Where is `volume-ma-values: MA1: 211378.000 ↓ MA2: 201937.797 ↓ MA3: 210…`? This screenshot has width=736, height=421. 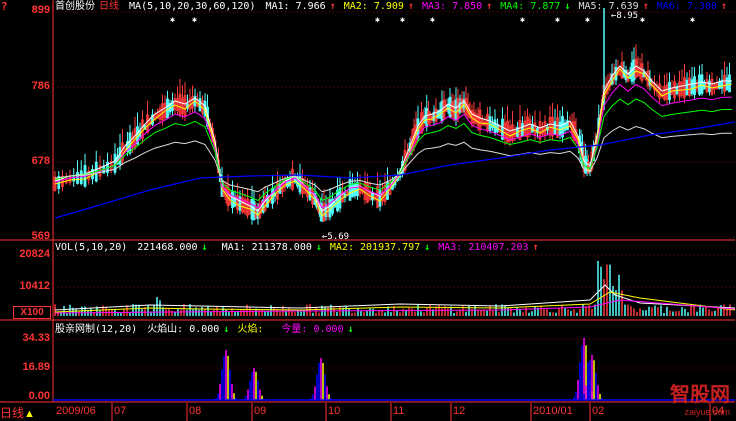
volume-ma-values: MA1: 211378.000 ↓ MA2: 201937.797 ↓ MA3: 210… is located at coordinates (384, 247).